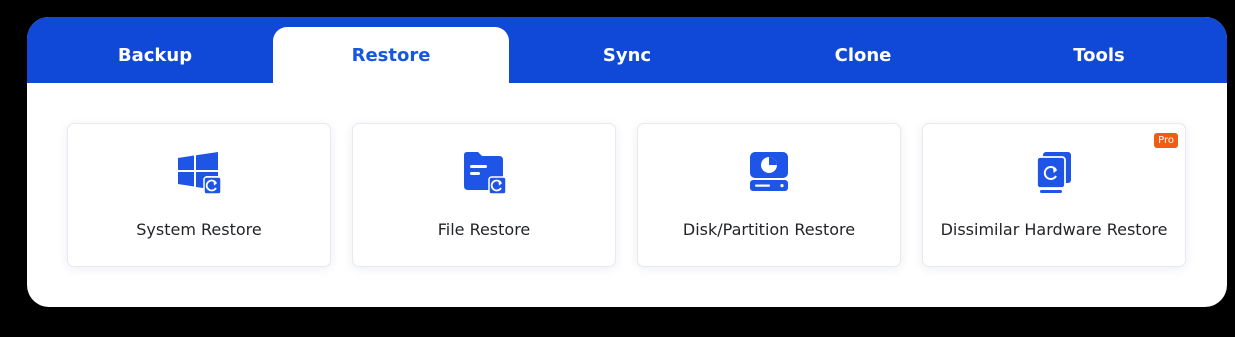 Image resolution: width=1235 pixels, height=337 pixels. I want to click on windows-restore-icon, so click(199, 173).